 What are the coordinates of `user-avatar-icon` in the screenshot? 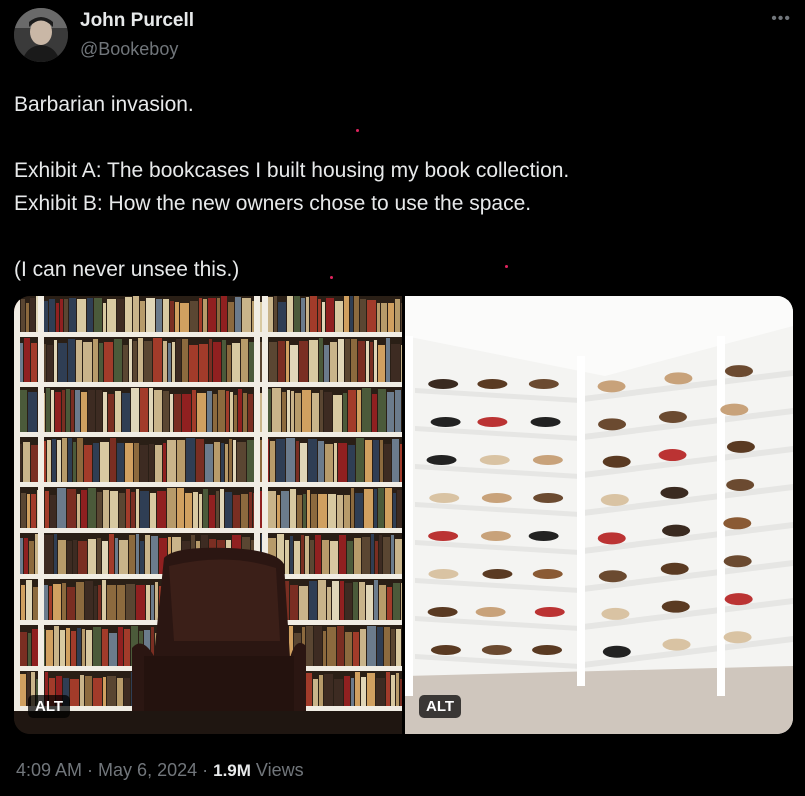 It's located at (41, 35).